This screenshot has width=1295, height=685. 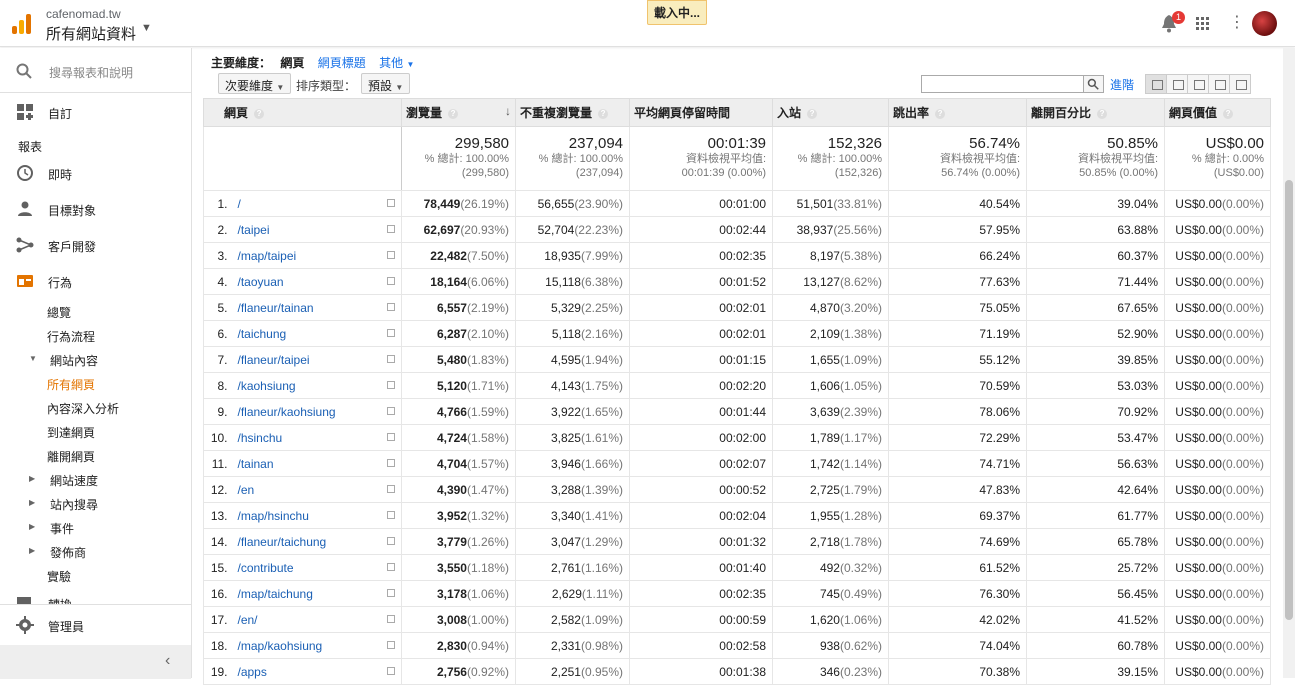 I want to click on col-header-bounce-rate: 跳出率?, so click(x=958, y=112).